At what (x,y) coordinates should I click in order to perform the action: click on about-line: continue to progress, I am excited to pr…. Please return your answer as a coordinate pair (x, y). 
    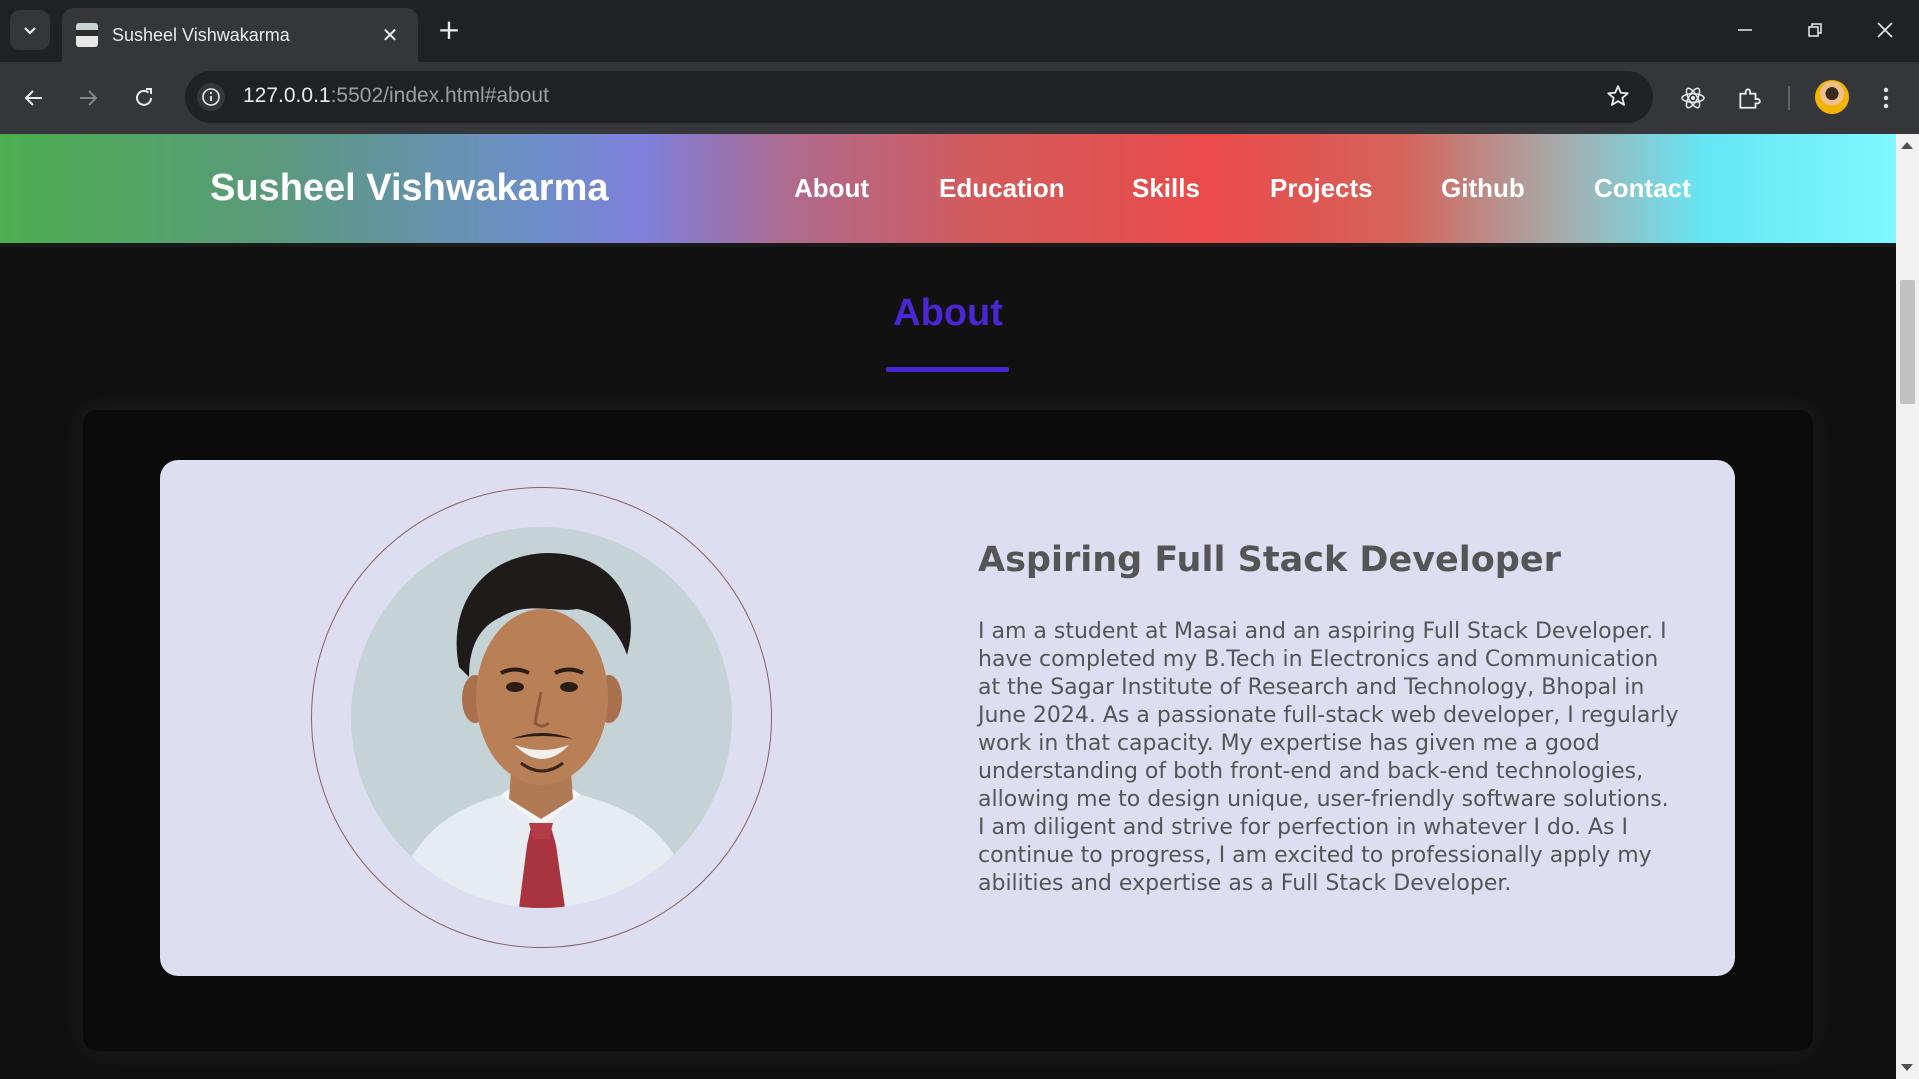
    Looking at the image, I should click on (1315, 855).